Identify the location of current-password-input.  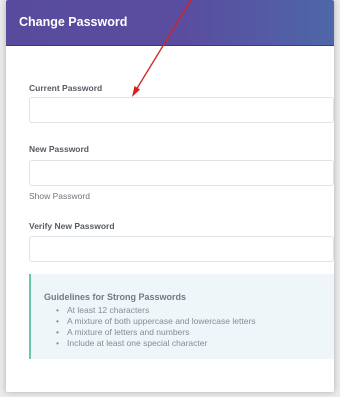
(181, 110).